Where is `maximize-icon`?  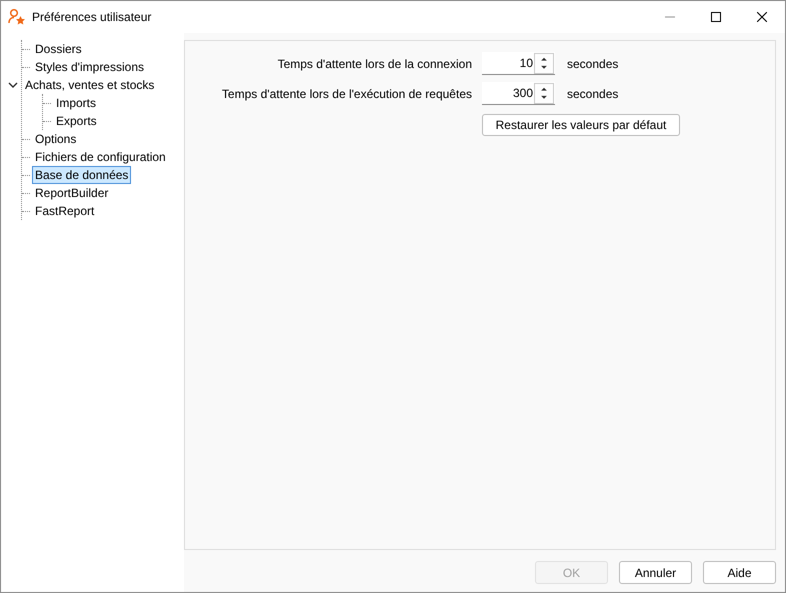 maximize-icon is located at coordinates (716, 17).